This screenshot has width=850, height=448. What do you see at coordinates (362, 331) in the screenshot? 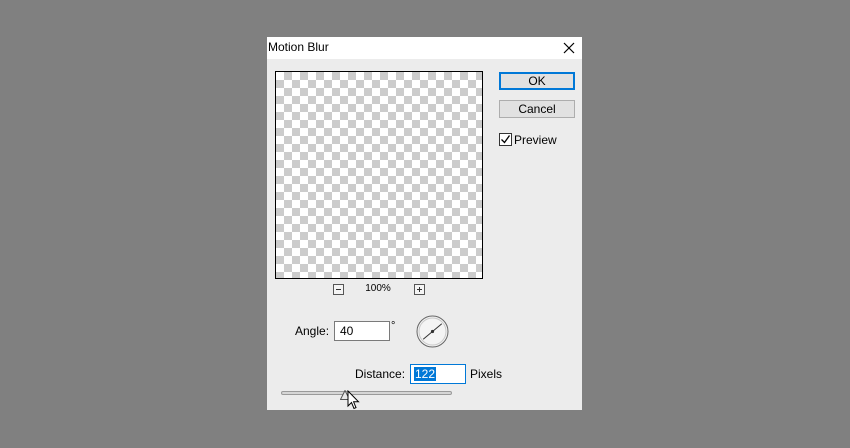
I see `angle-input: 40` at bounding box center [362, 331].